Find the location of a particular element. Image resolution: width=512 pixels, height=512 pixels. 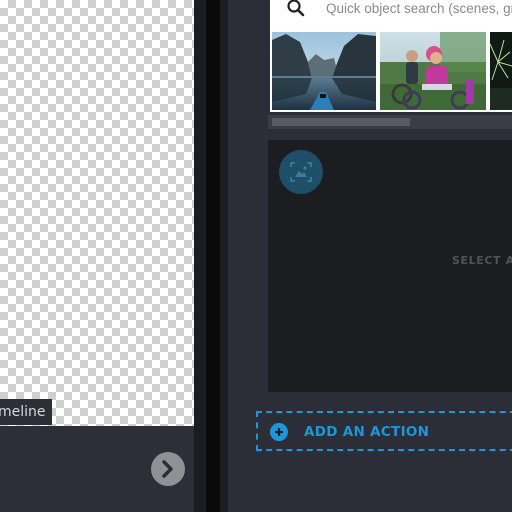

preview-prompt: SELECT A T is located at coordinates (482, 260).